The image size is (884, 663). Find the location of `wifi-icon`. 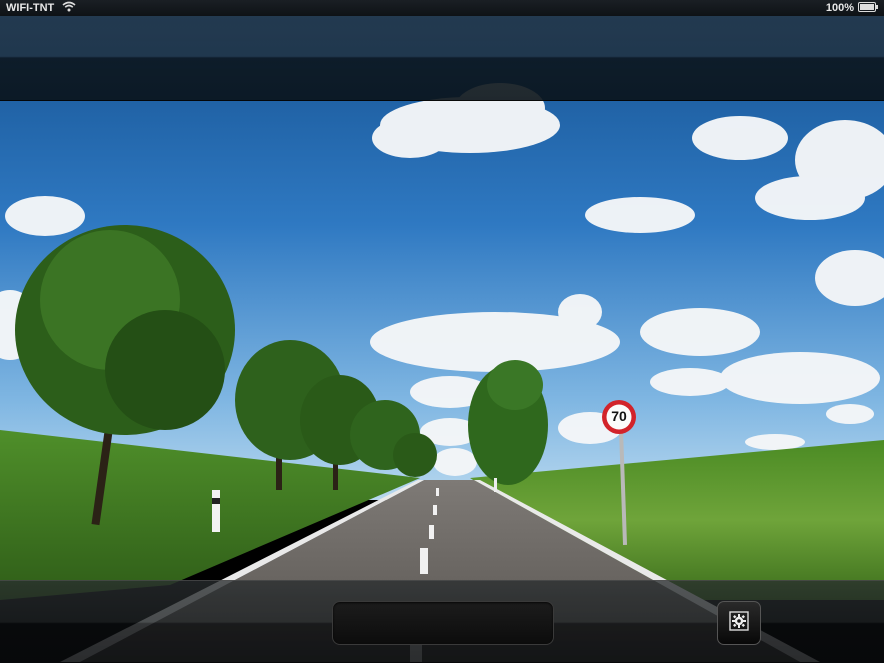

wifi-icon is located at coordinates (69, 8).